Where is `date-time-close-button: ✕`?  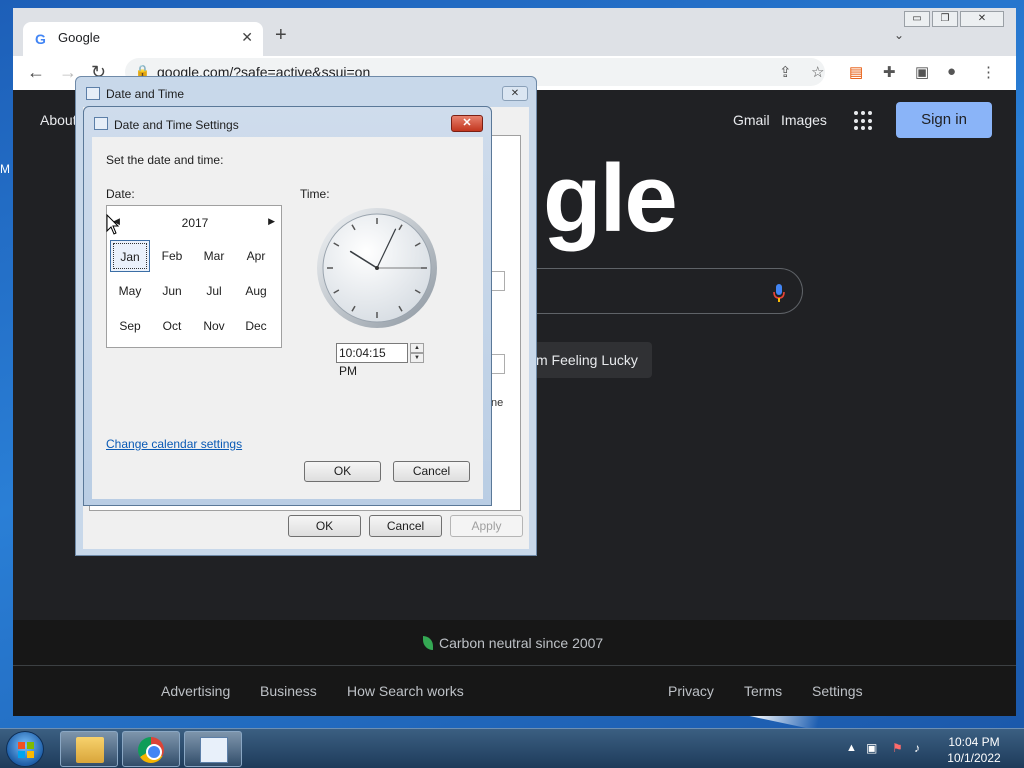 date-time-close-button: ✕ is located at coordinates (515, 93).